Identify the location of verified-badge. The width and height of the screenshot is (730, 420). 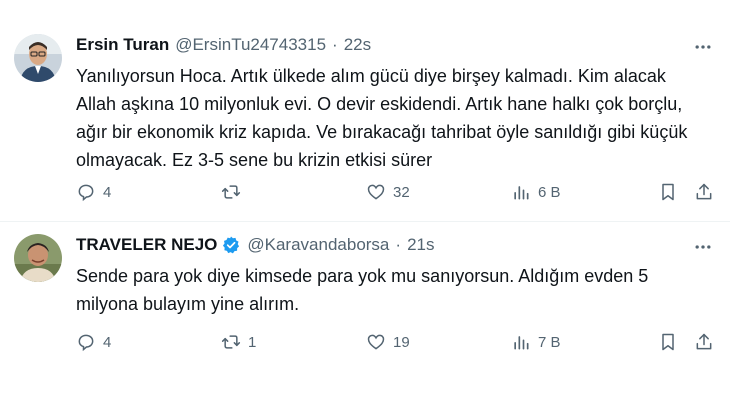
(231, 245).